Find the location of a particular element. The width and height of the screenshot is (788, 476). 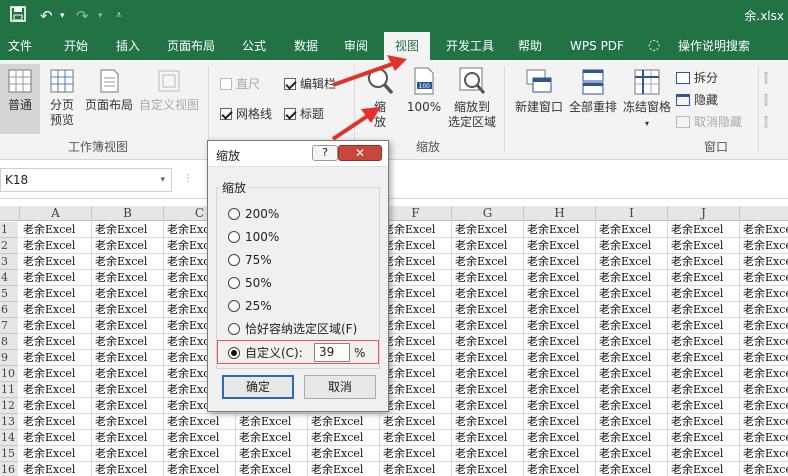

radio-200: 200% is located at coordinates (253, 214).